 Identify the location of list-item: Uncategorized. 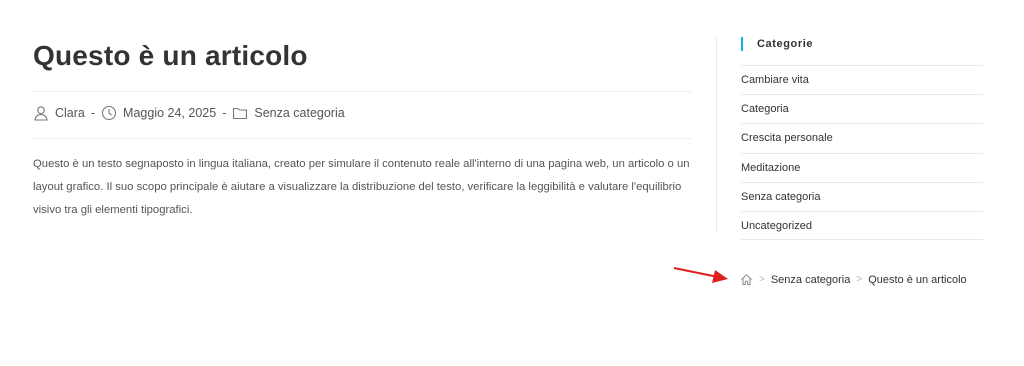
(862, 225).